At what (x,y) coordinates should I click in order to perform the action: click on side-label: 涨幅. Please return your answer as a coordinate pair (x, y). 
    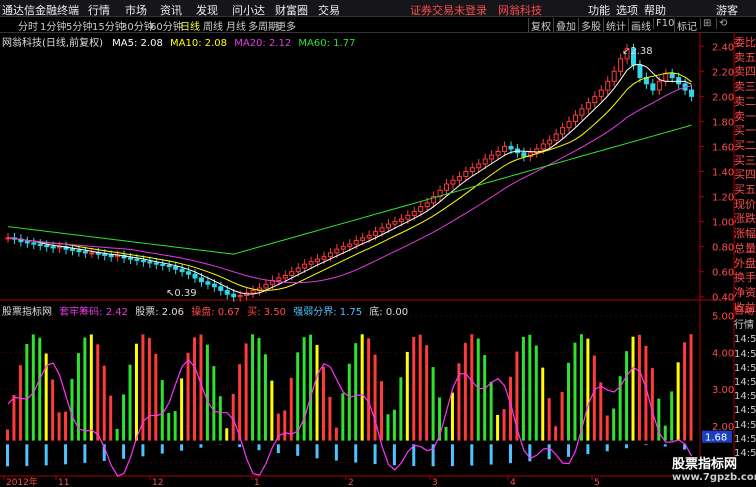
    Looking at the image, I should click on (745, 234).